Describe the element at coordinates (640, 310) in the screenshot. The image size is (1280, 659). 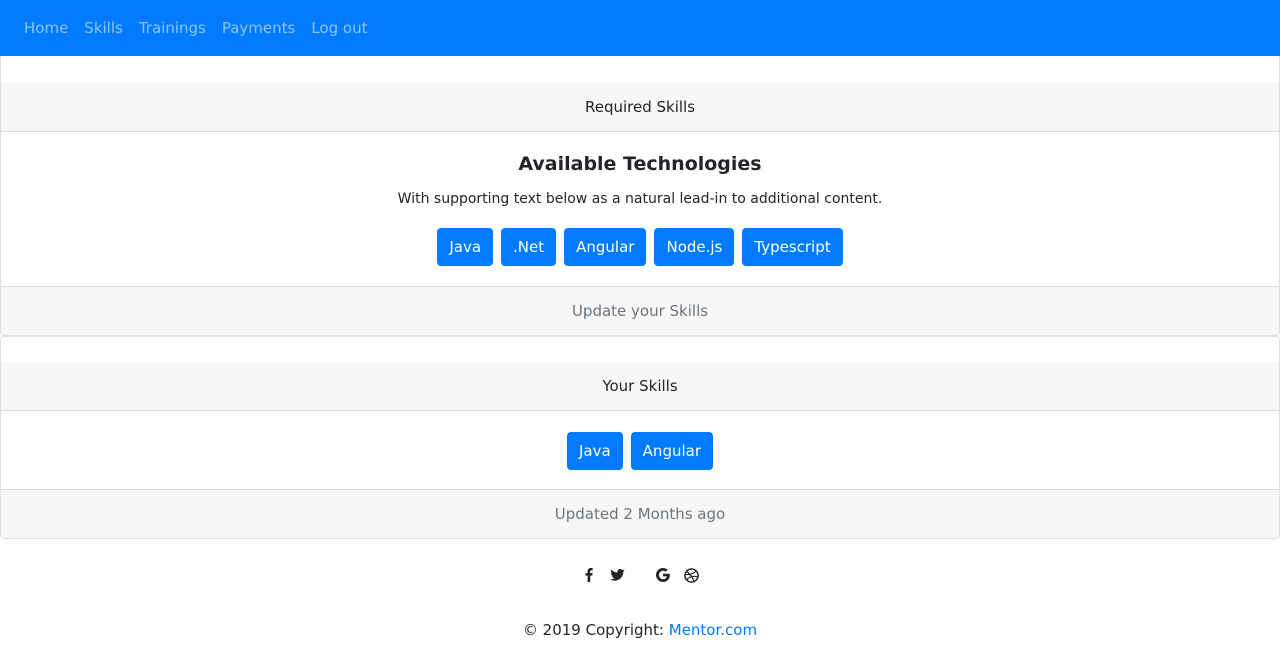
I see `update-skills-footer: Update your Skills` at that location.